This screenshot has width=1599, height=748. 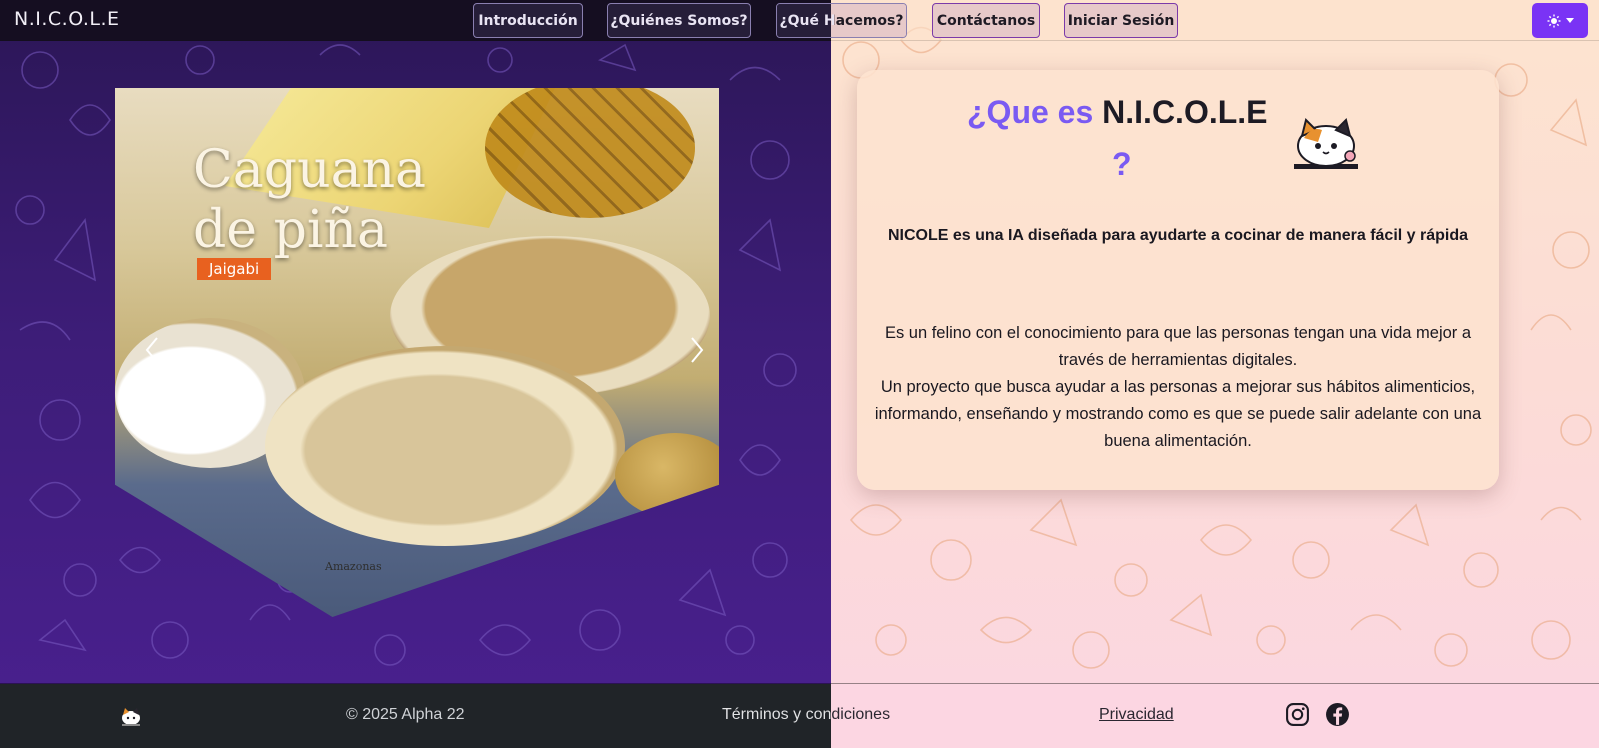 What do you see at coordinates (234, 269) in the screenshot?
I see `slide-tag: Jaigabi` at bounding box center [234, 269].